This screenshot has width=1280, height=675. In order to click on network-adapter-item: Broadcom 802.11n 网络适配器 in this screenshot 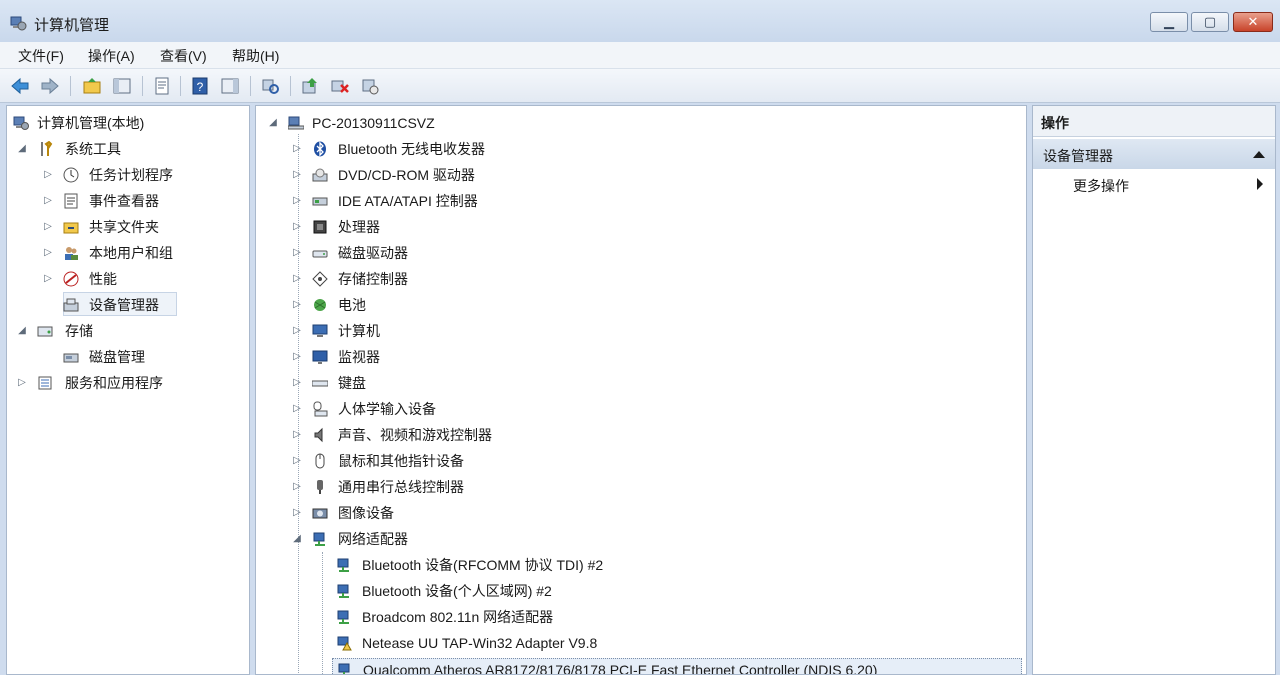, I will do `click(676, 617)`.